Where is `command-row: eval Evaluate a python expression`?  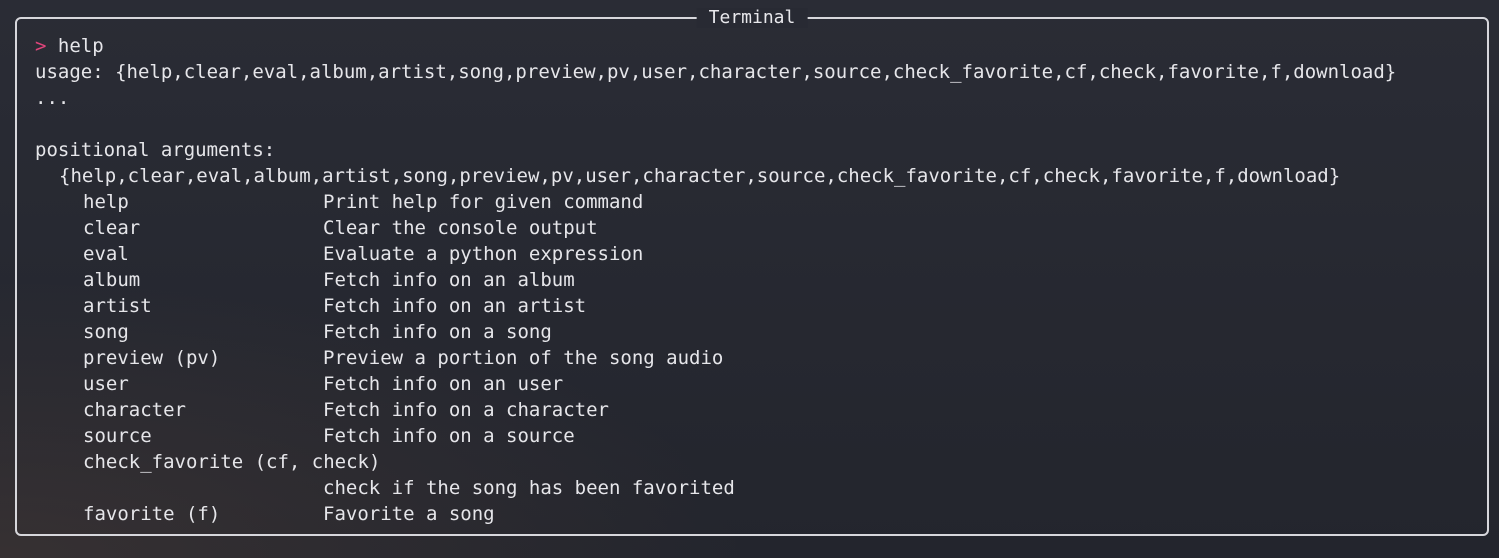 command-row: eval Evaluate a python expression is located at coordinates (757, 254).